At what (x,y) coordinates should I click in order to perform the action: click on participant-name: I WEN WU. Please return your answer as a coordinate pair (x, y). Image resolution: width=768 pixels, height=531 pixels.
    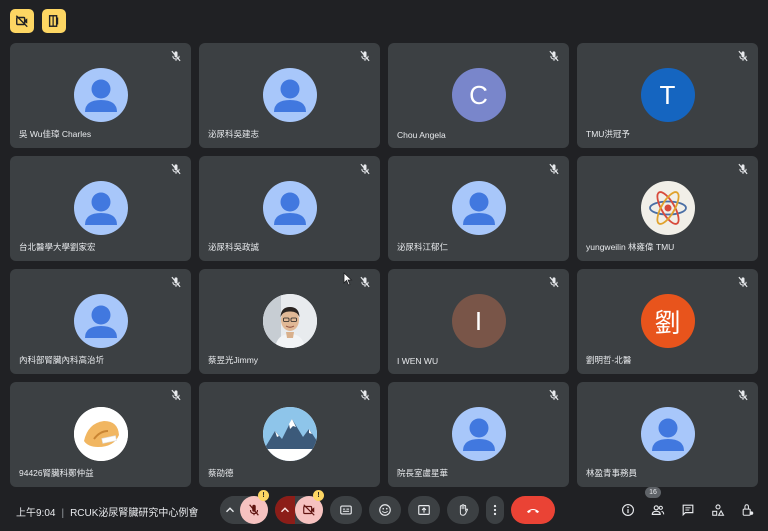
    Looking at the image, I should click on (418, 361).